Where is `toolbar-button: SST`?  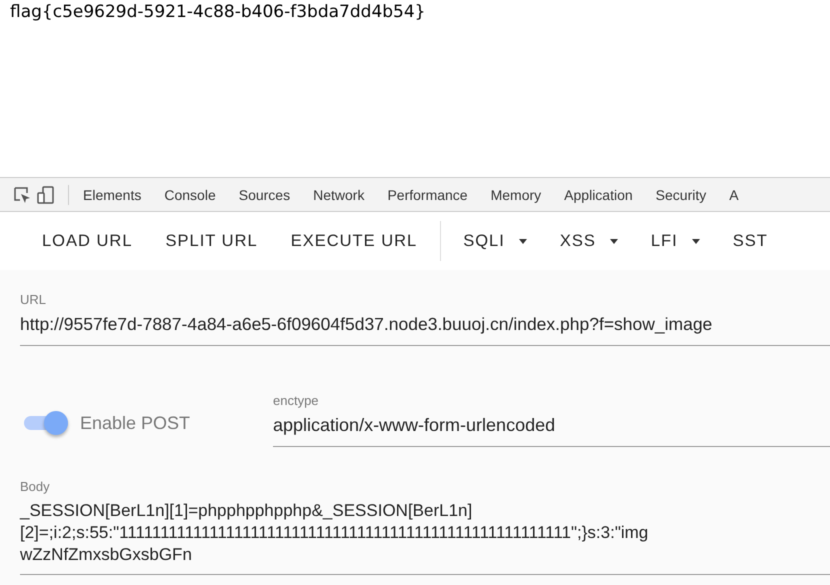
toolbar-button: SST is located at coordinates (750, 241).